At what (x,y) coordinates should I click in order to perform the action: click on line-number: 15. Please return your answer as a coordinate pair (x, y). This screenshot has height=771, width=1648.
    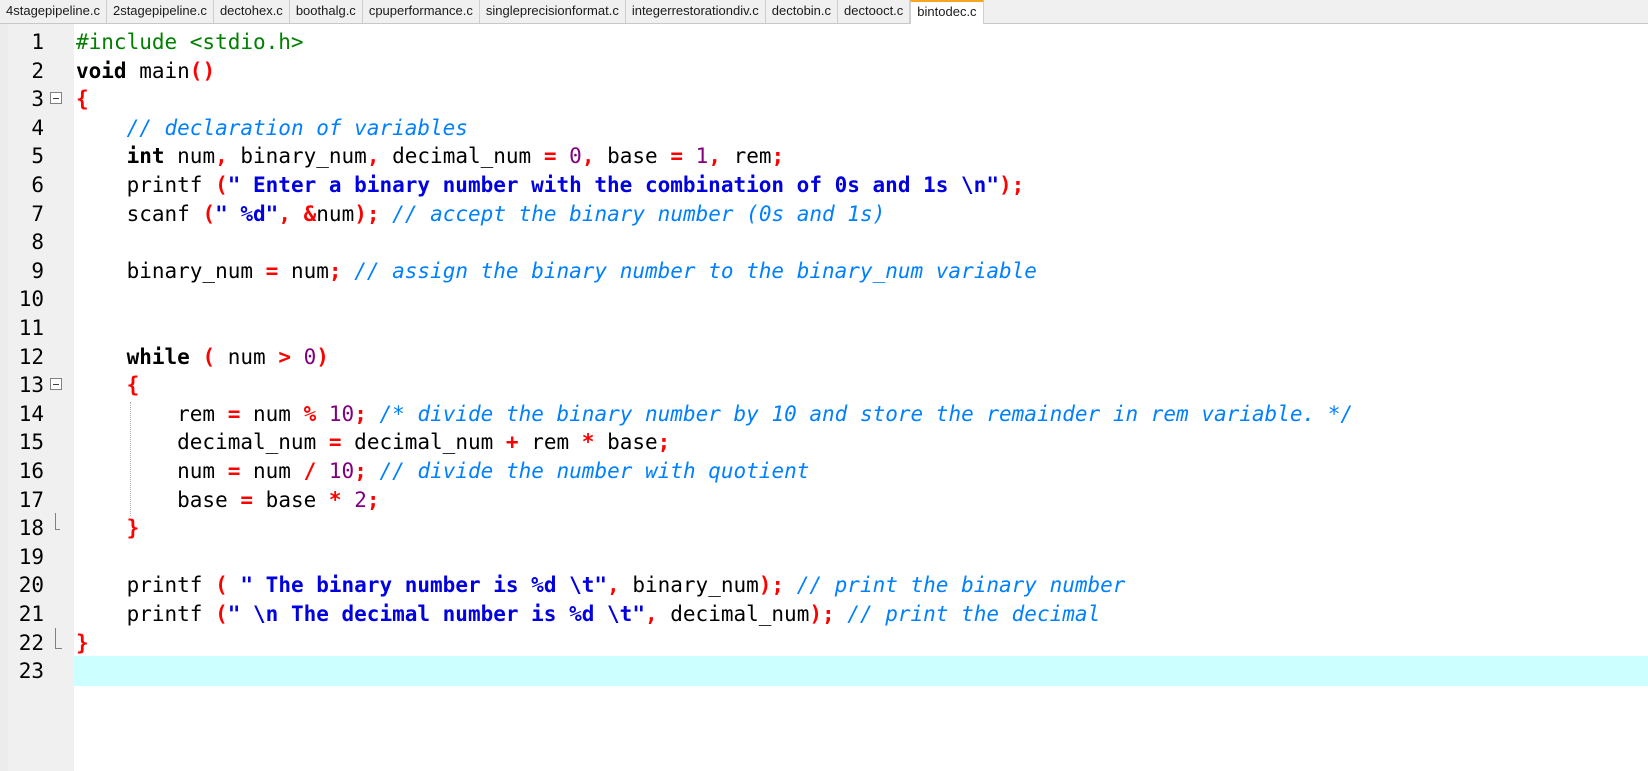
    Looking at the image, I should click on (31, 442).